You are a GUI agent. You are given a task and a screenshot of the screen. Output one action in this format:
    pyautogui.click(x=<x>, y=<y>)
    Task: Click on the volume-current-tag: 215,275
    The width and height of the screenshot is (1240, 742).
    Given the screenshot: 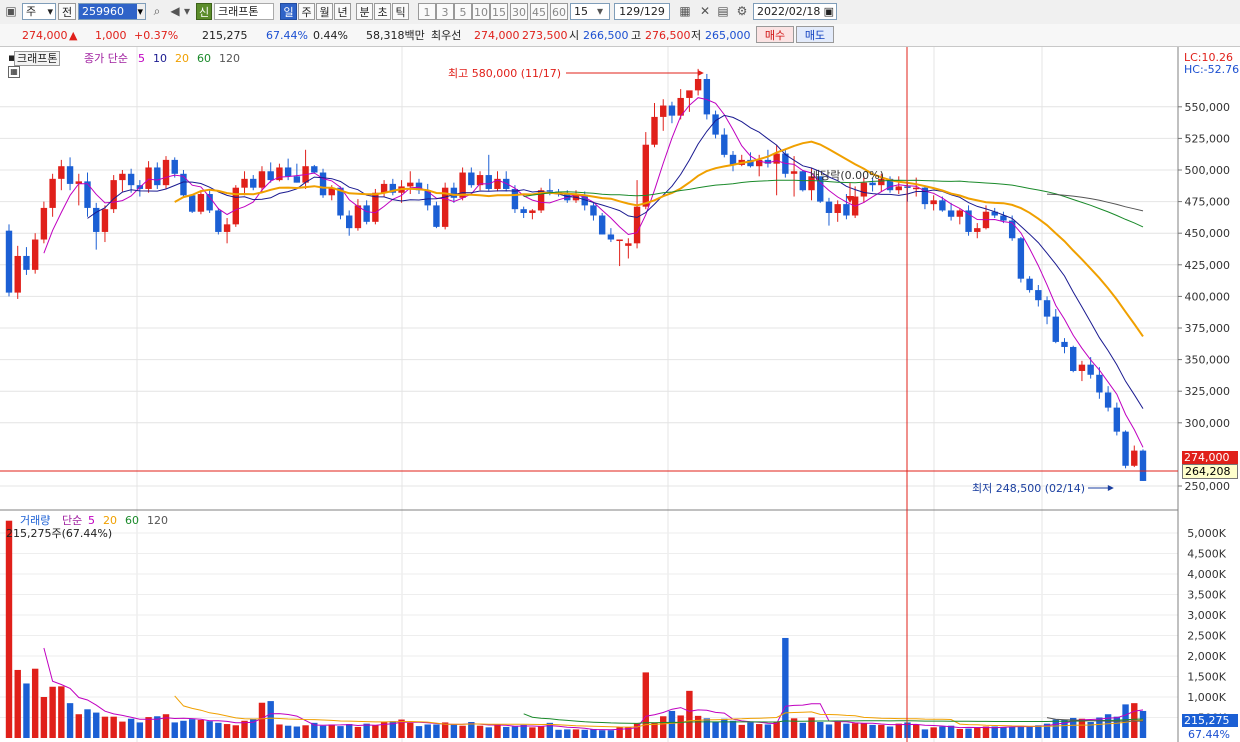 What is the action you would take?
    pyautogui.click(x=1210, y=720)
    